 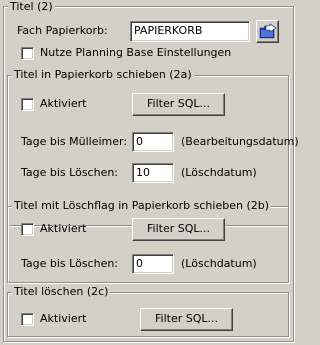 What do you see at coordinates (136, 52) in the screenshot?
I see `planning-base-label: Nutze Planning Base Einstellungen` at bounding box center [136, 52].